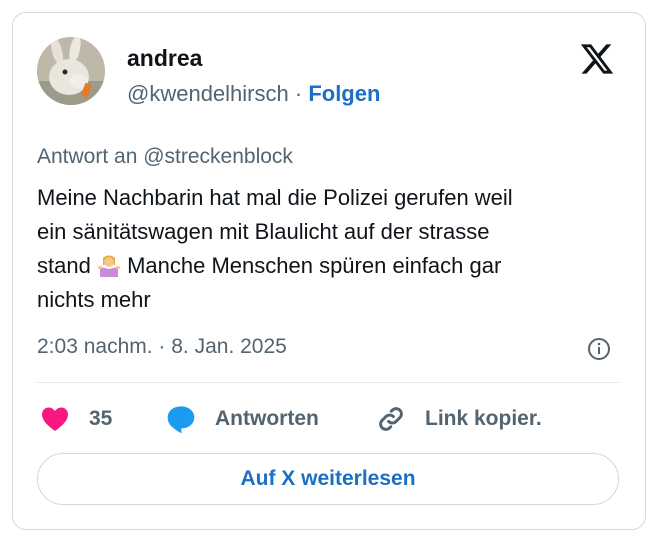  I want to click on like-count: 35, so click(101, 418).